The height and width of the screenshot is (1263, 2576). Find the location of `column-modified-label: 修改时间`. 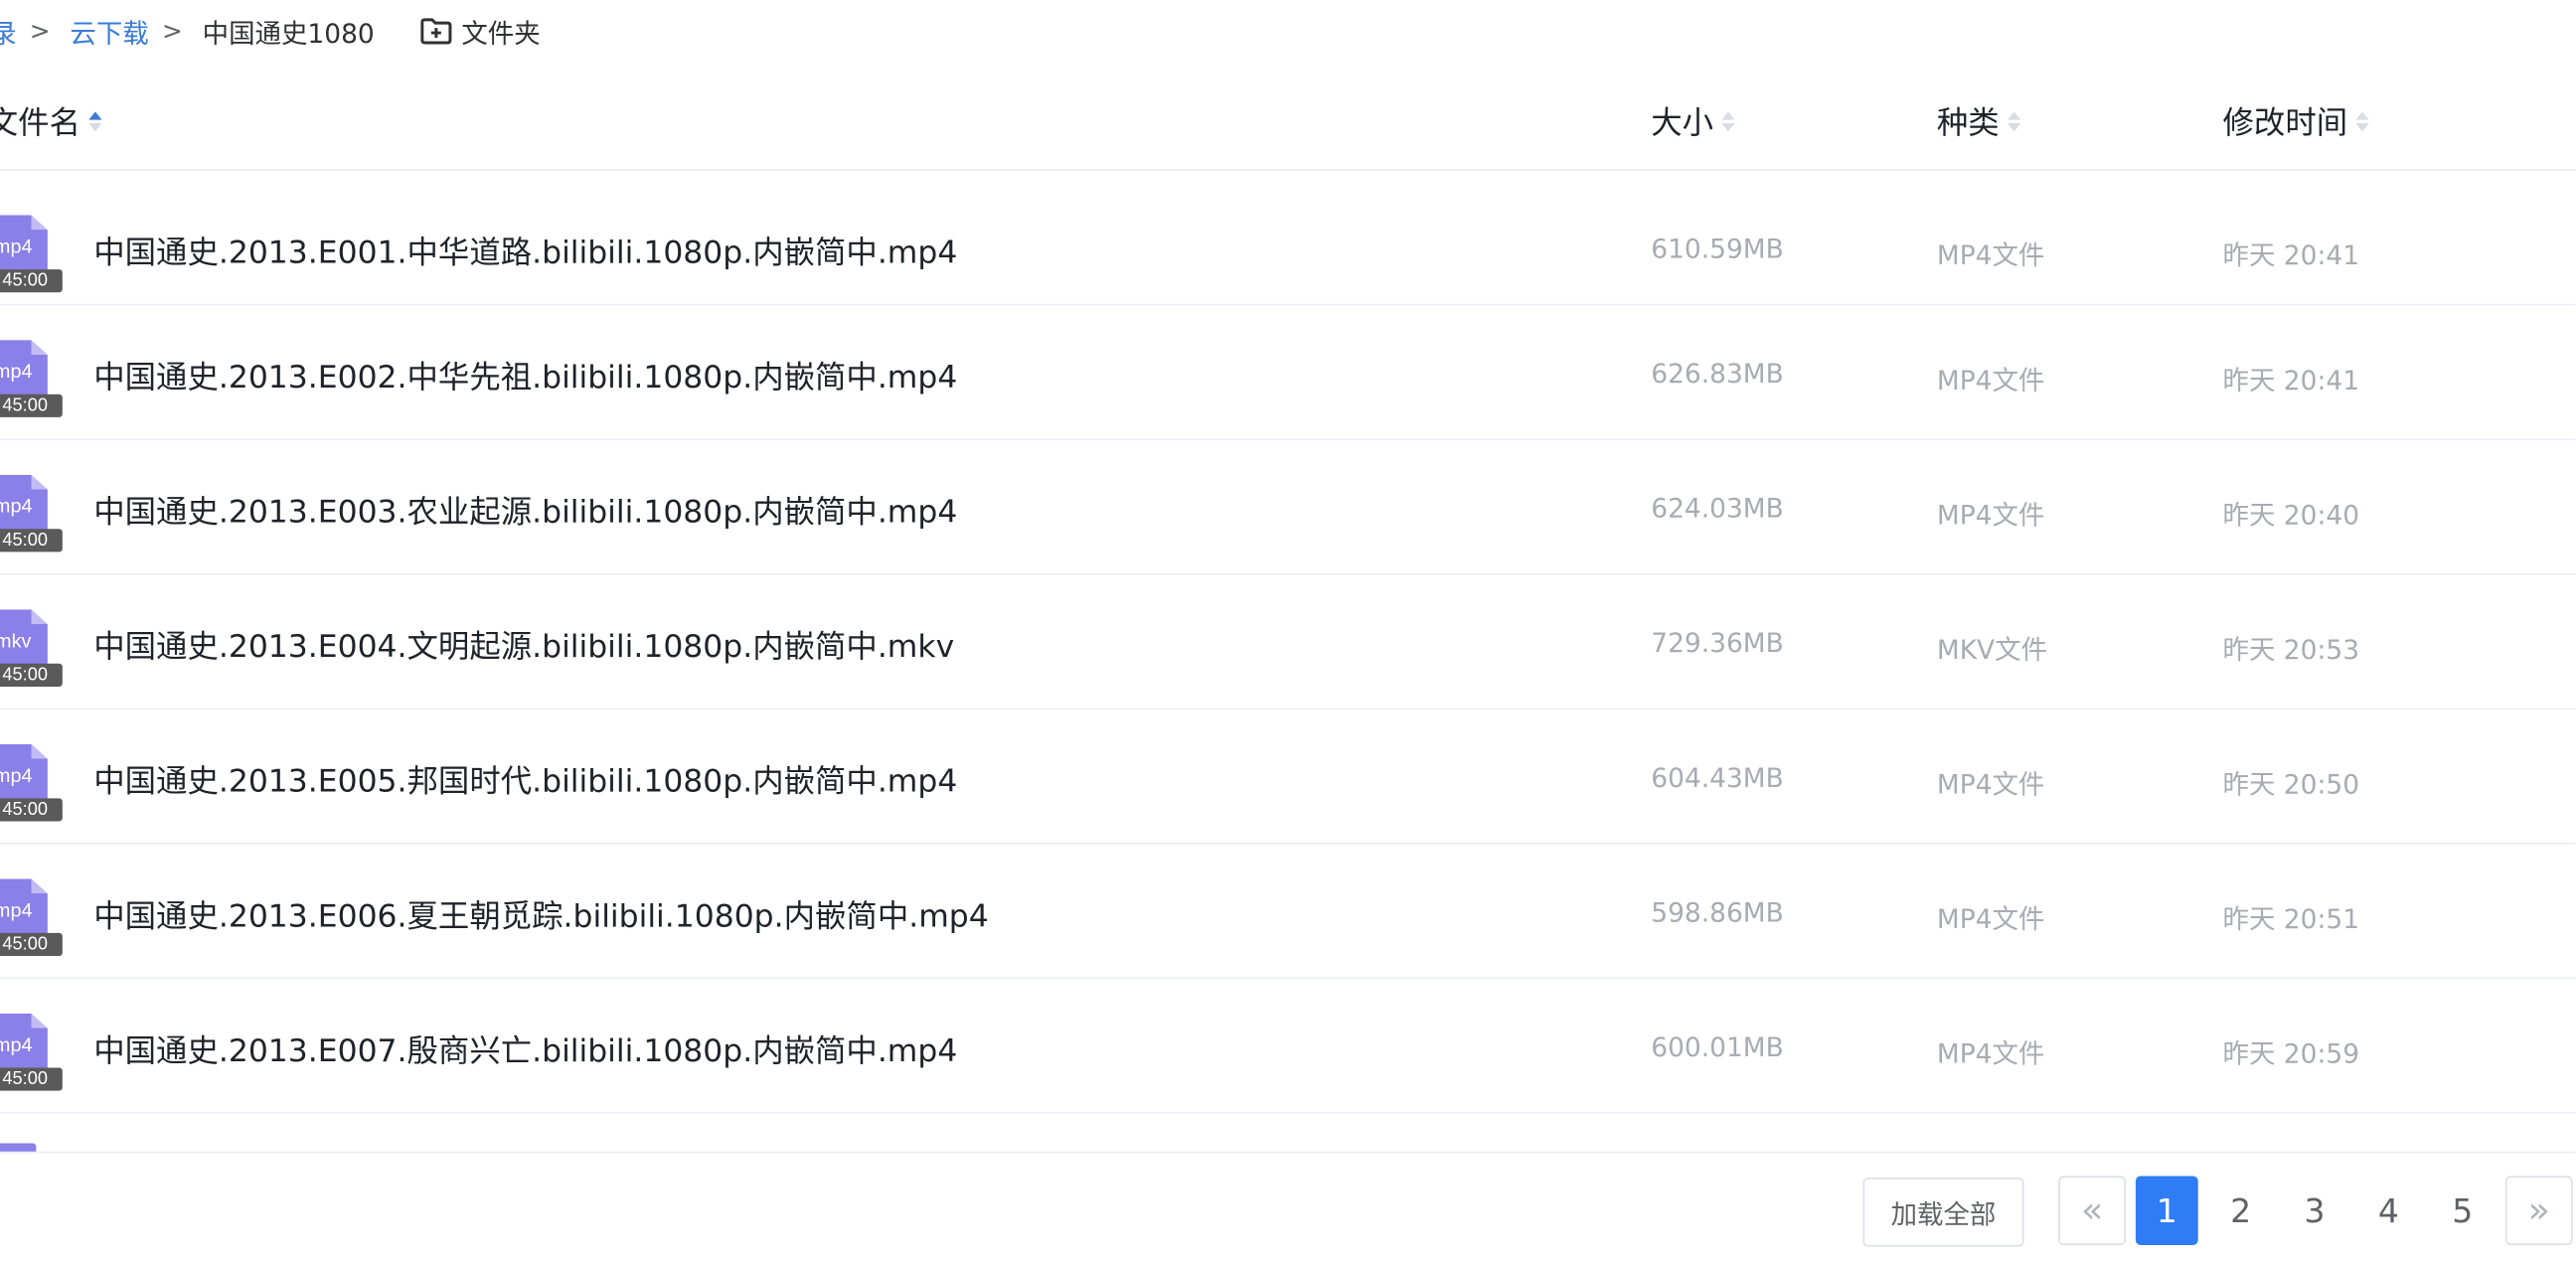

column-modified-label: 修改时间 is located at coordinates (2285, 123).